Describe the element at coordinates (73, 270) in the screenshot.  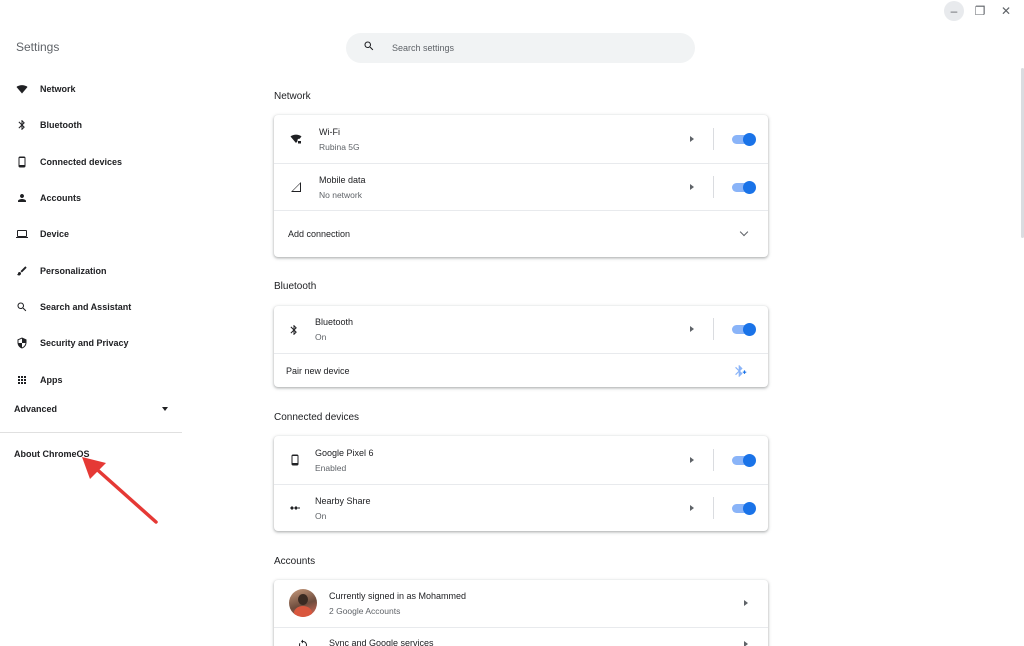
I see `sidebar-item-label: Personalization` at that location.